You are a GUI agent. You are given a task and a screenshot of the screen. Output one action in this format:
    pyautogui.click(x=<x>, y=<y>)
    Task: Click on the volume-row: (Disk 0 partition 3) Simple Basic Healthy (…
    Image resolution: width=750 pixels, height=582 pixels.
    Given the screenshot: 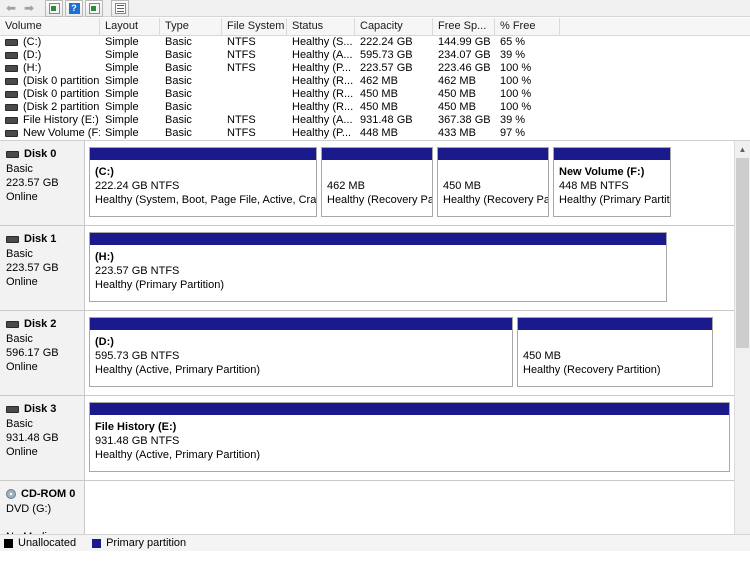 What is the action you would take?
    pyautogui.click(x=375, y=94)
    